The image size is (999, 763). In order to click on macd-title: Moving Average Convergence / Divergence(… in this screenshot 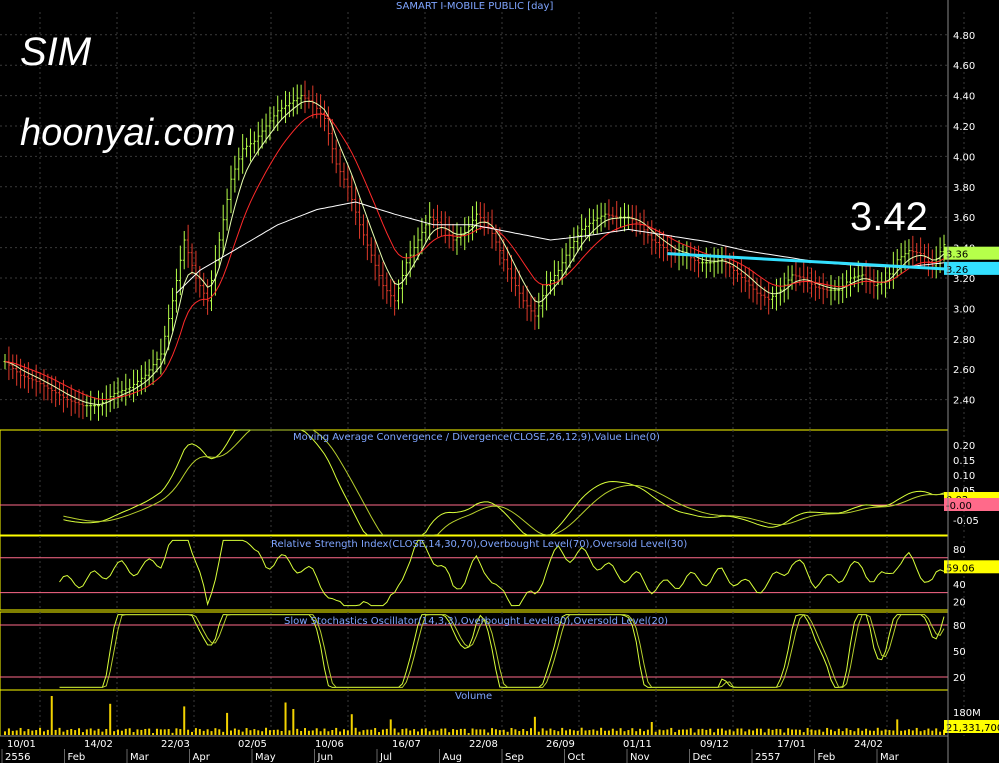, I will do `click(476, 437)`.